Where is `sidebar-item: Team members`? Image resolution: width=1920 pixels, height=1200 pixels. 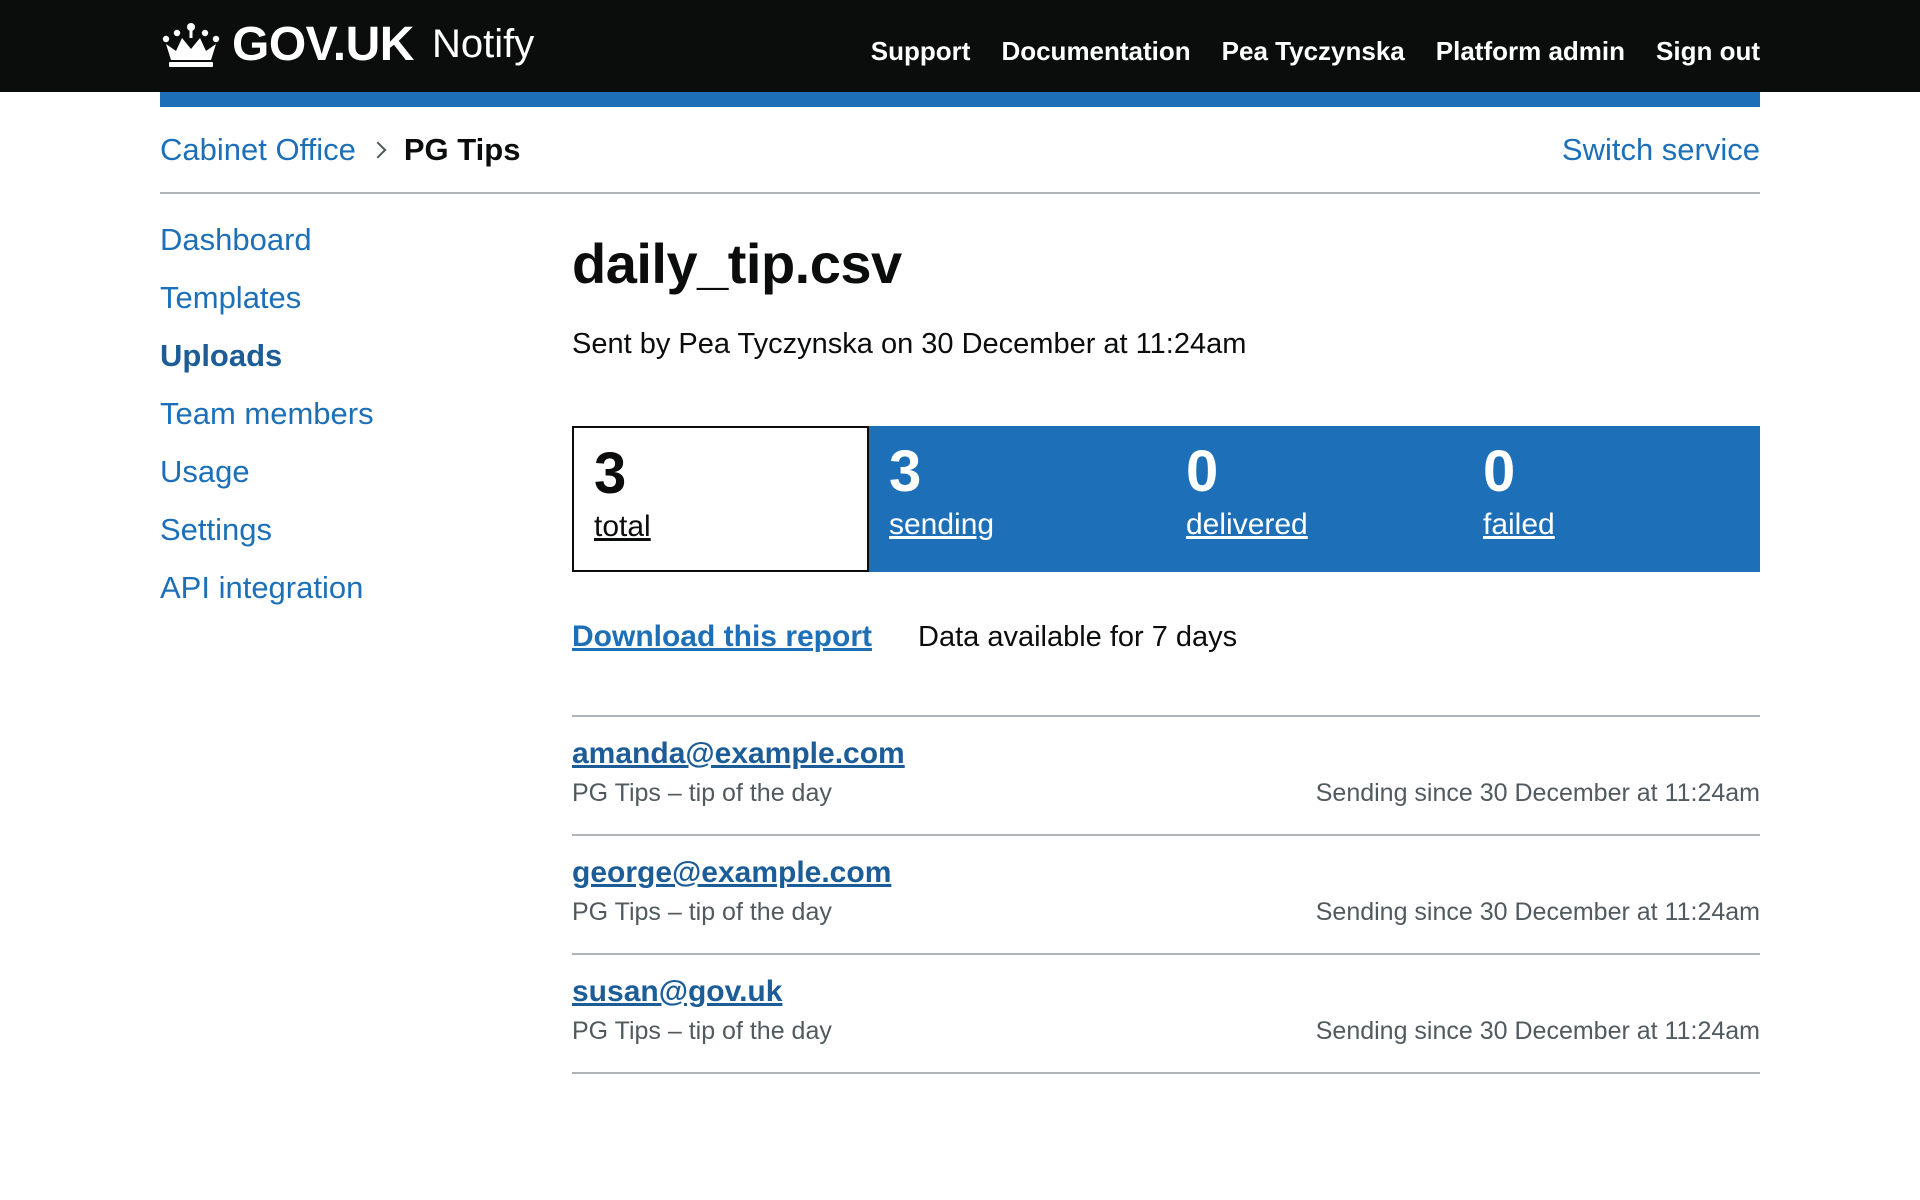
sidebar-item: Team members is located at coordinates (267, 415).